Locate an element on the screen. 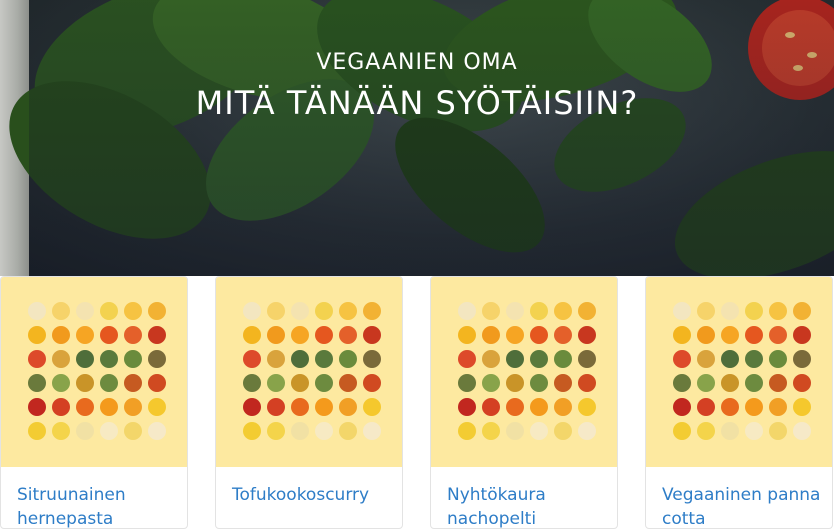  recipe-card: Vegaaninen panna cotta is located at coordinates (739, 402).